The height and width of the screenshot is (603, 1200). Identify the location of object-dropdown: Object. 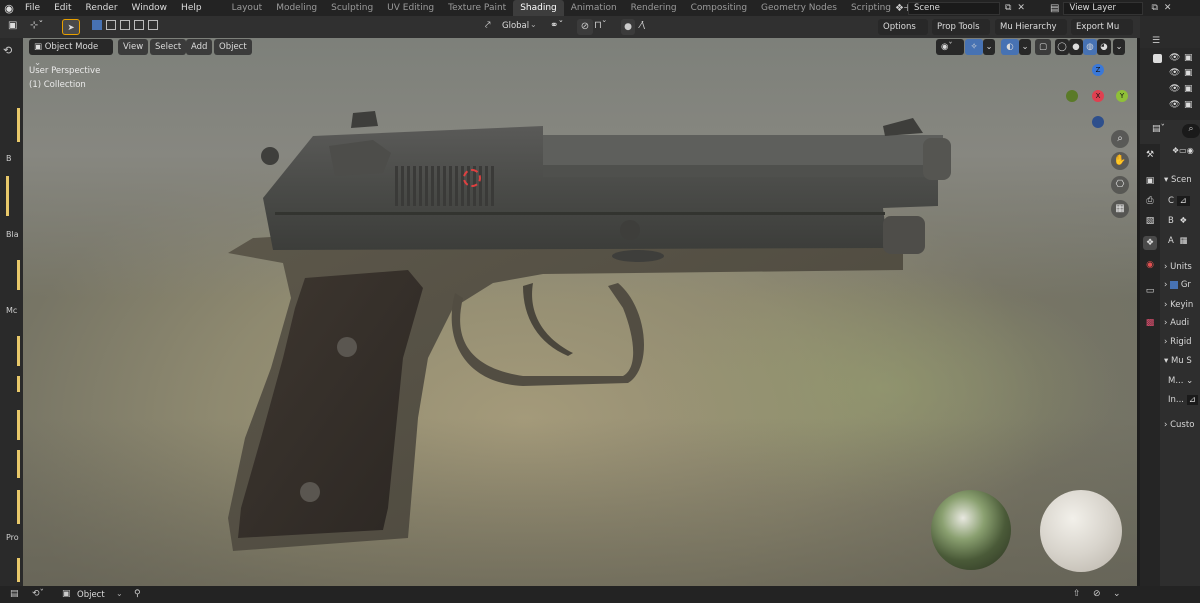
(91, 595).